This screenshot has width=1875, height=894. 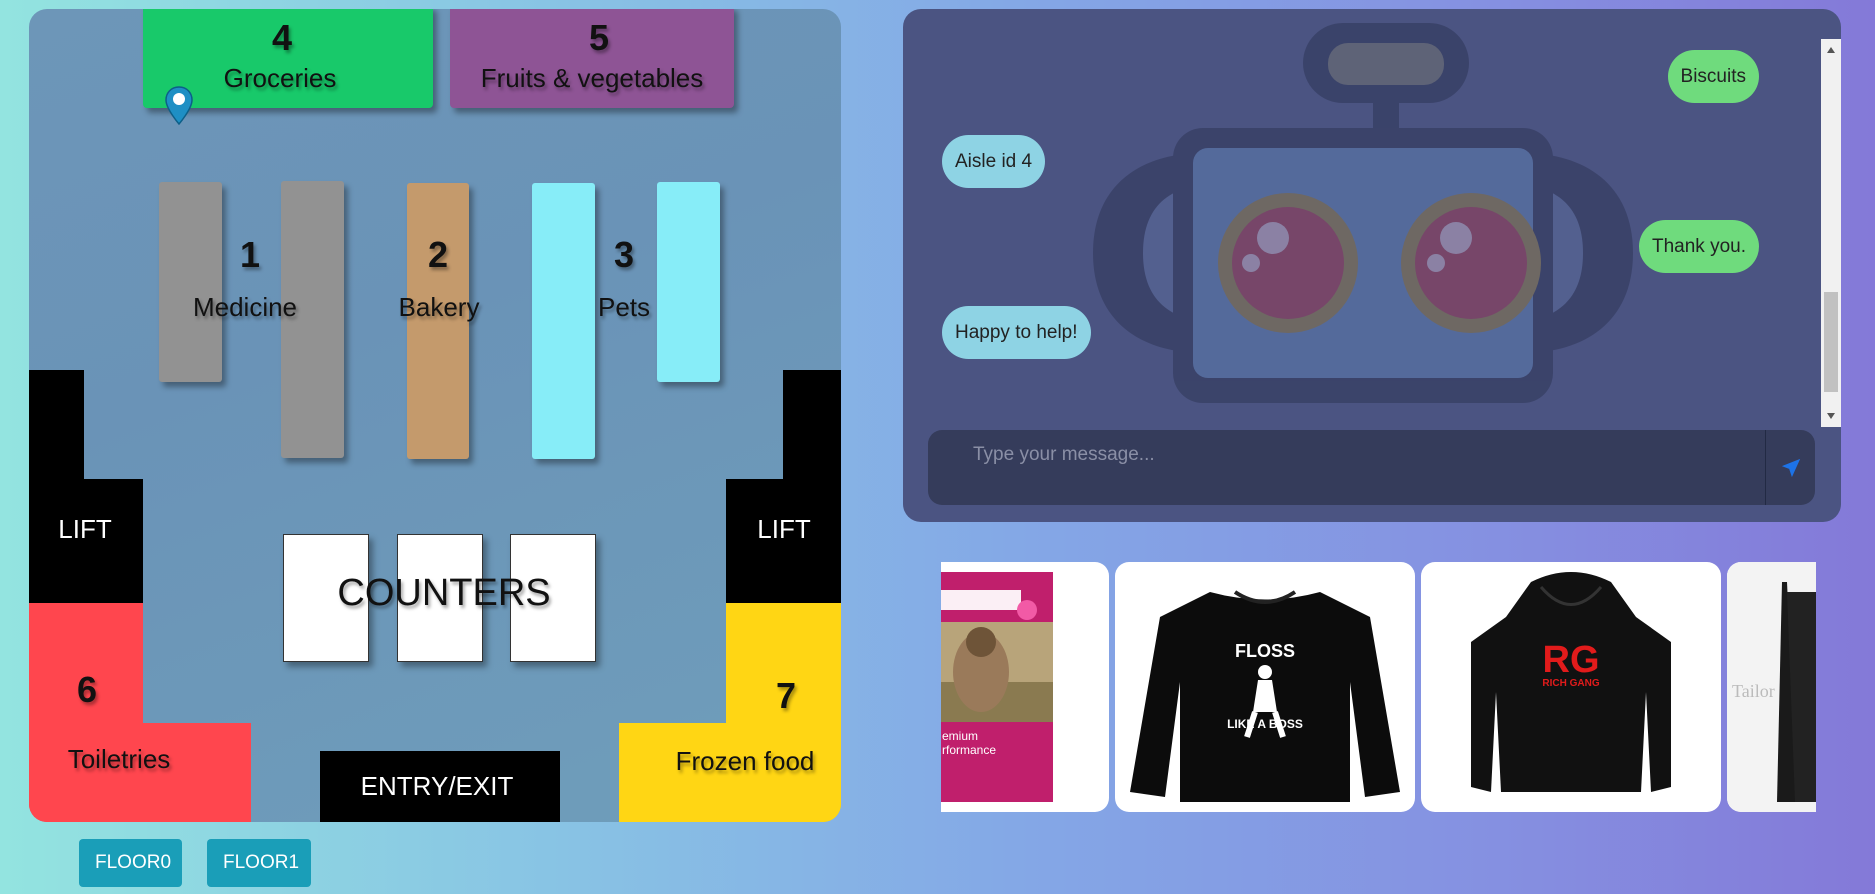 I want to click on send-button, so click(x=1790, y=467).